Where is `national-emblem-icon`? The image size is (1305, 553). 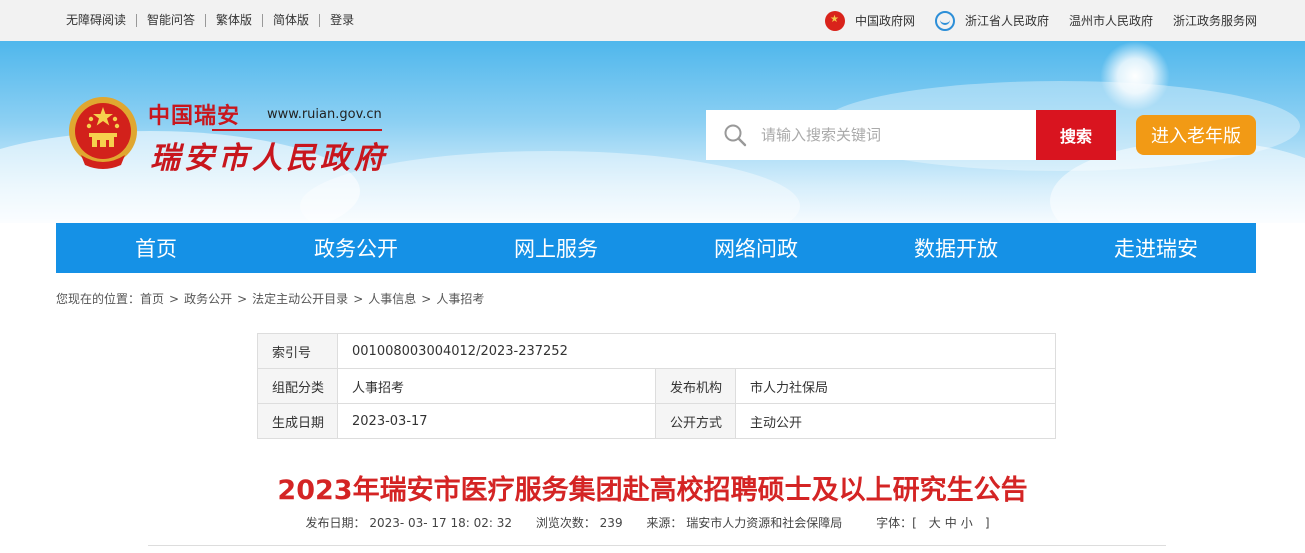
national-emblem-icon is located at coordinates (834, 20).